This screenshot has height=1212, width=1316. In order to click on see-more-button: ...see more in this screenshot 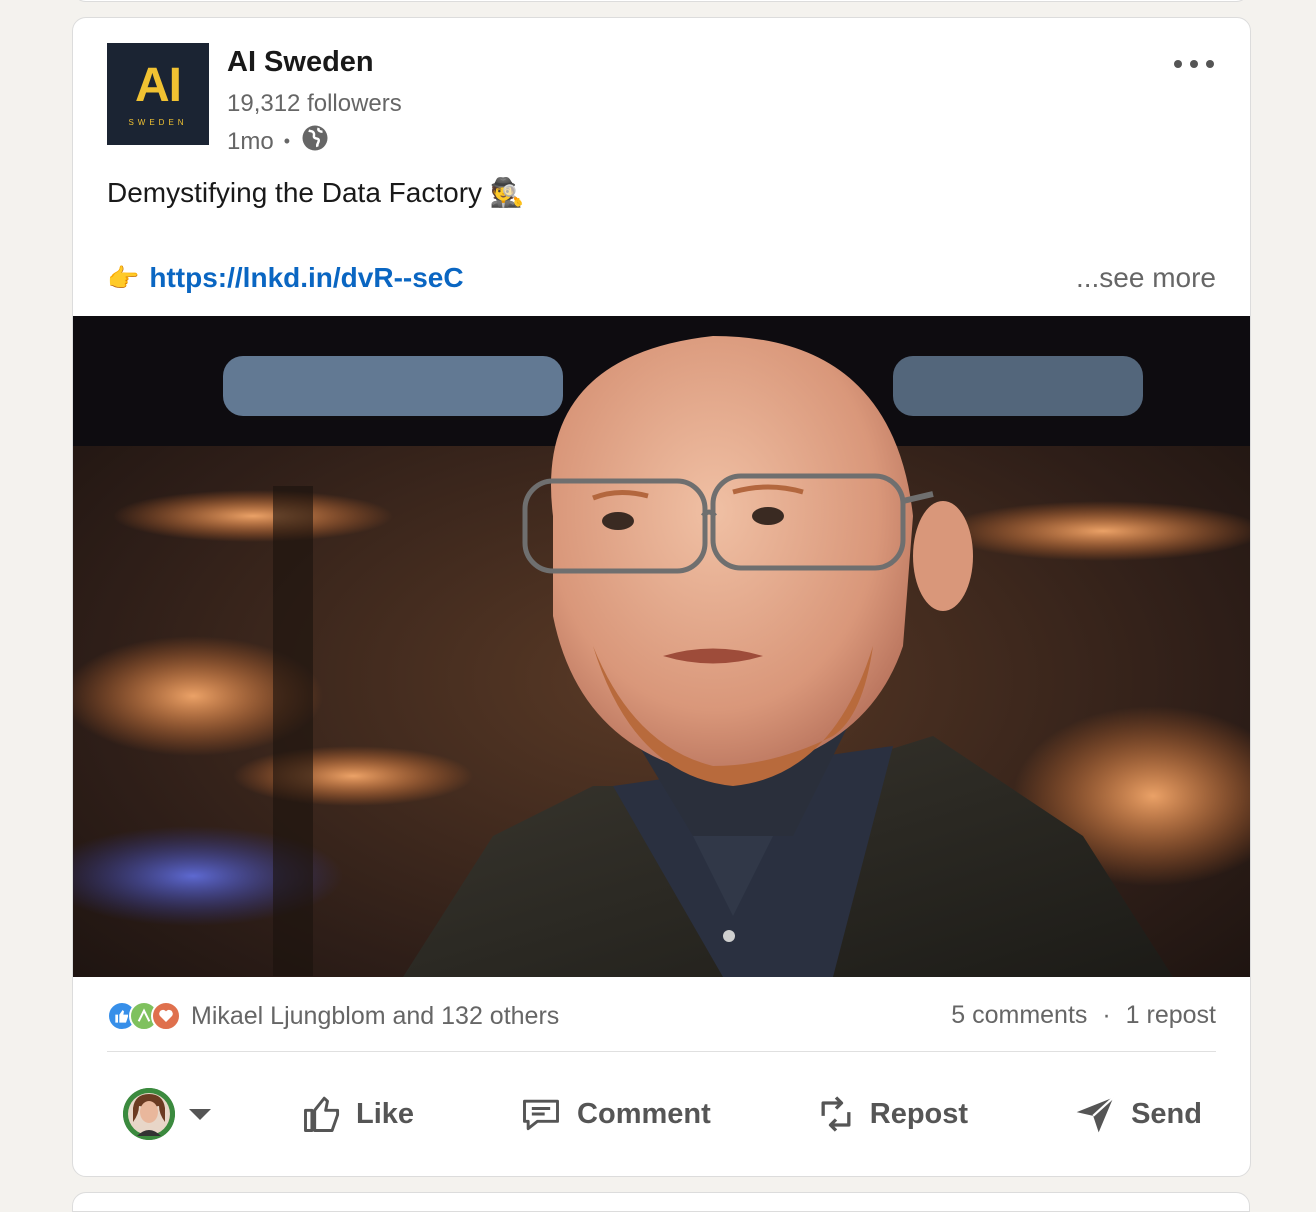, I will do `click(1146, 278)`.